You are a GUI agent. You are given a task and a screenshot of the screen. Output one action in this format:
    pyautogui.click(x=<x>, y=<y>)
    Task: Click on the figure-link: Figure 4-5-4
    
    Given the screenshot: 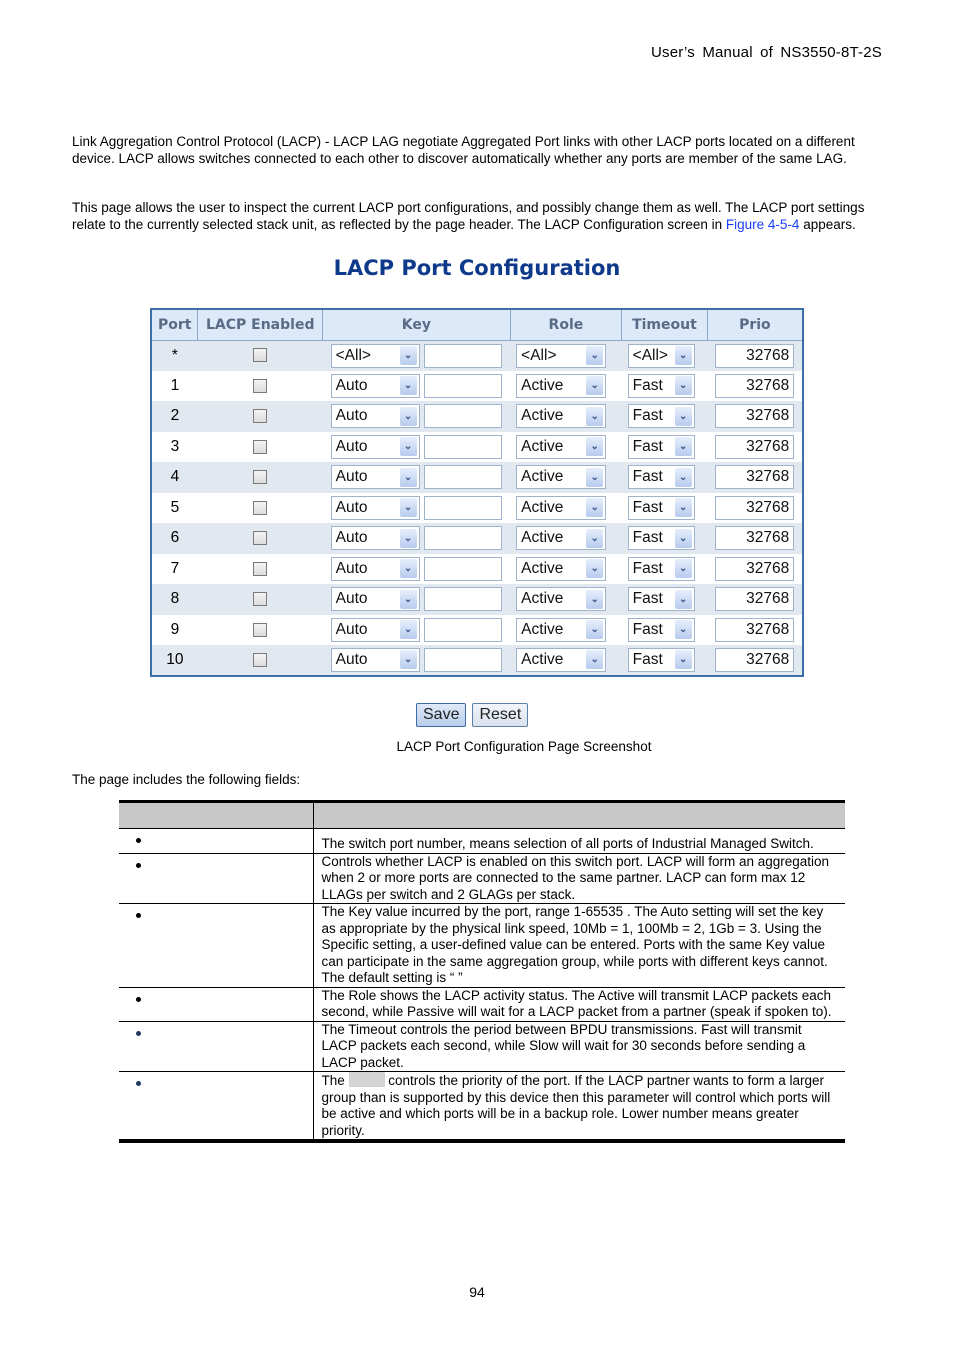 What is the action you would take?
    pyautogui.click(x=763, y=224)
    